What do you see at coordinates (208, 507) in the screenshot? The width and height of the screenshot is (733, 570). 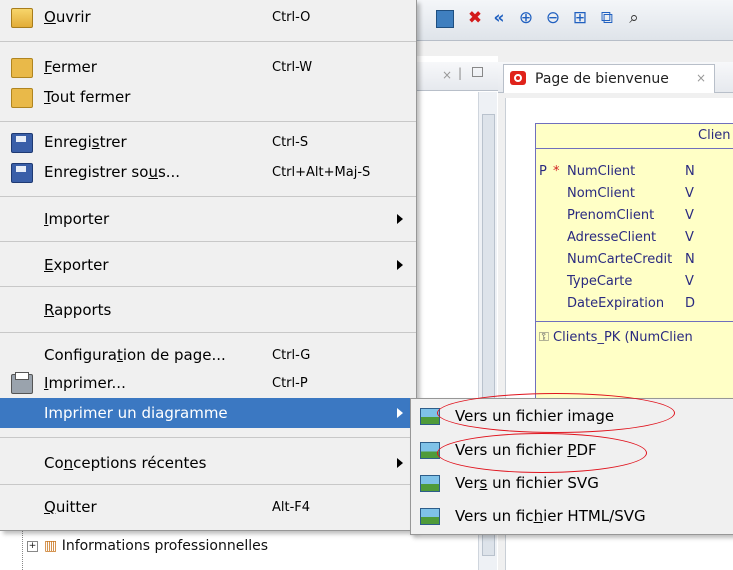 I see `menu-item-quit: Quitter Alt-F4` at bounding box center [208, 507].